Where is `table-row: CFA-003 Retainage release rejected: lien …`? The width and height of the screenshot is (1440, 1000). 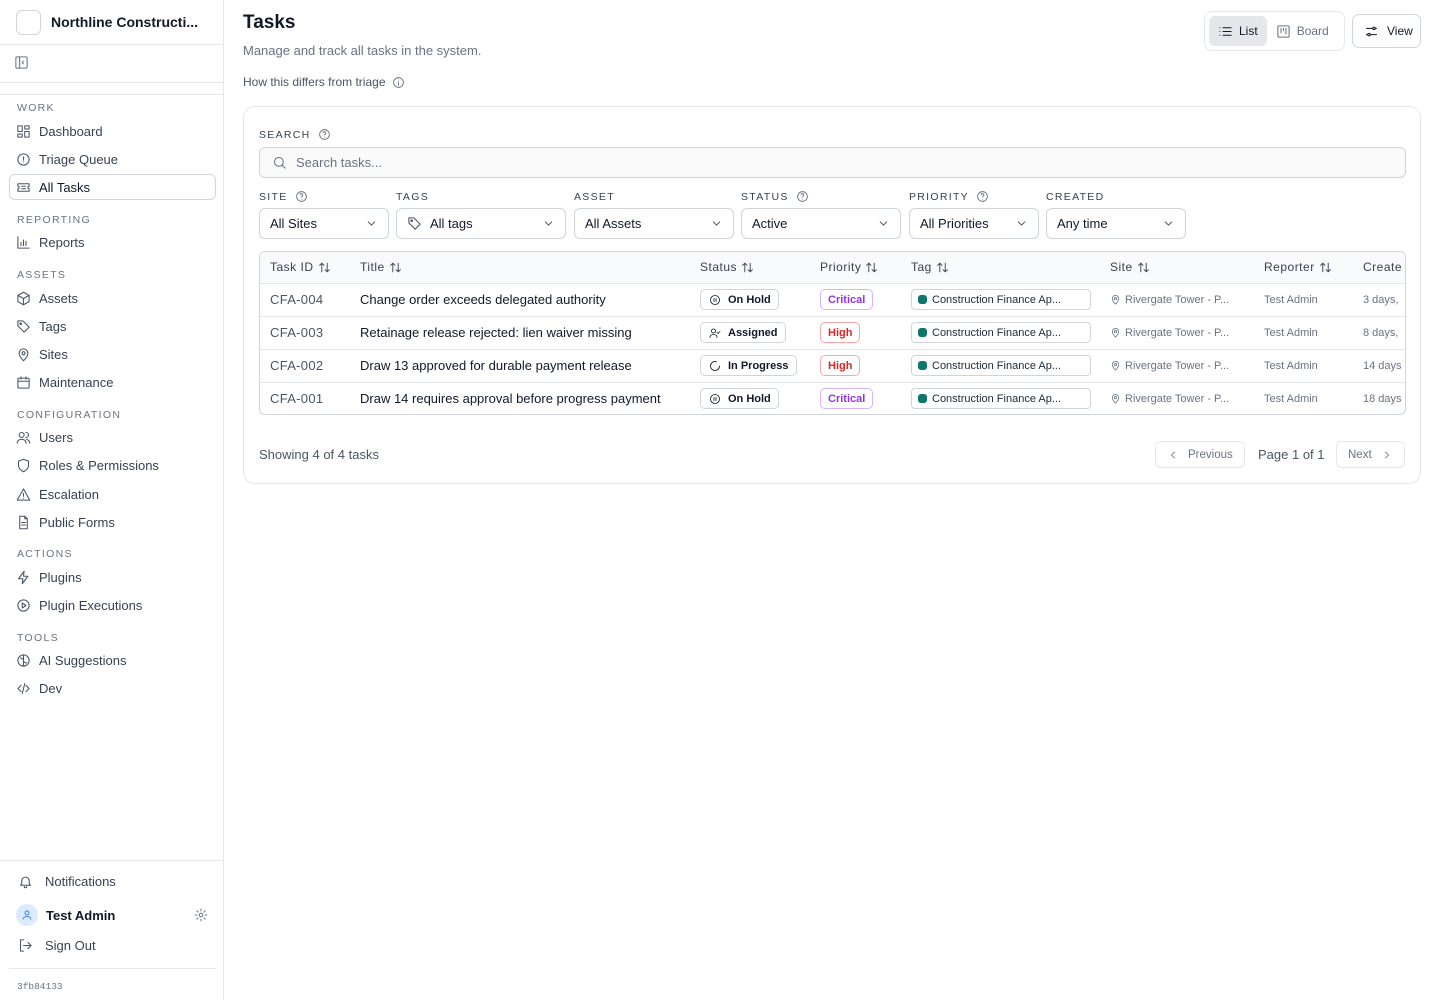 table-row: CFA-003 Retainage release rejected: lien … is located at coordinates (832, 333).